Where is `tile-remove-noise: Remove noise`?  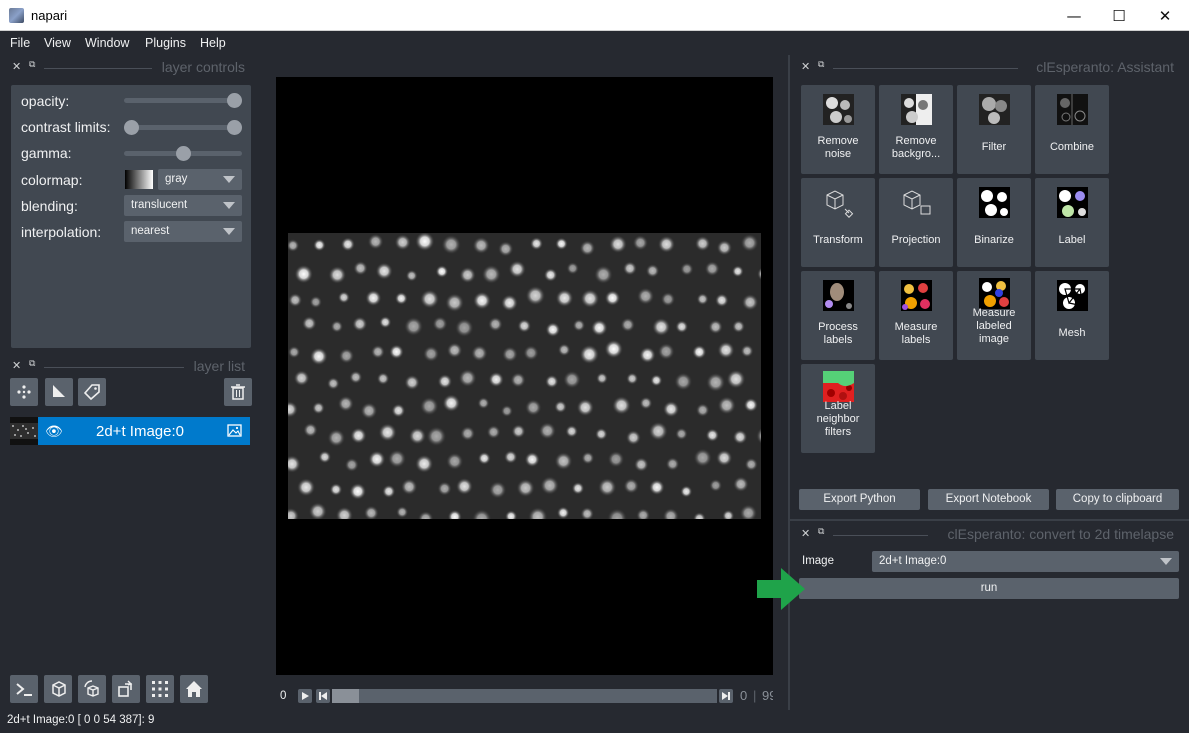 tile-remove-noise: Remove noise is located at coordinates (838, 129).